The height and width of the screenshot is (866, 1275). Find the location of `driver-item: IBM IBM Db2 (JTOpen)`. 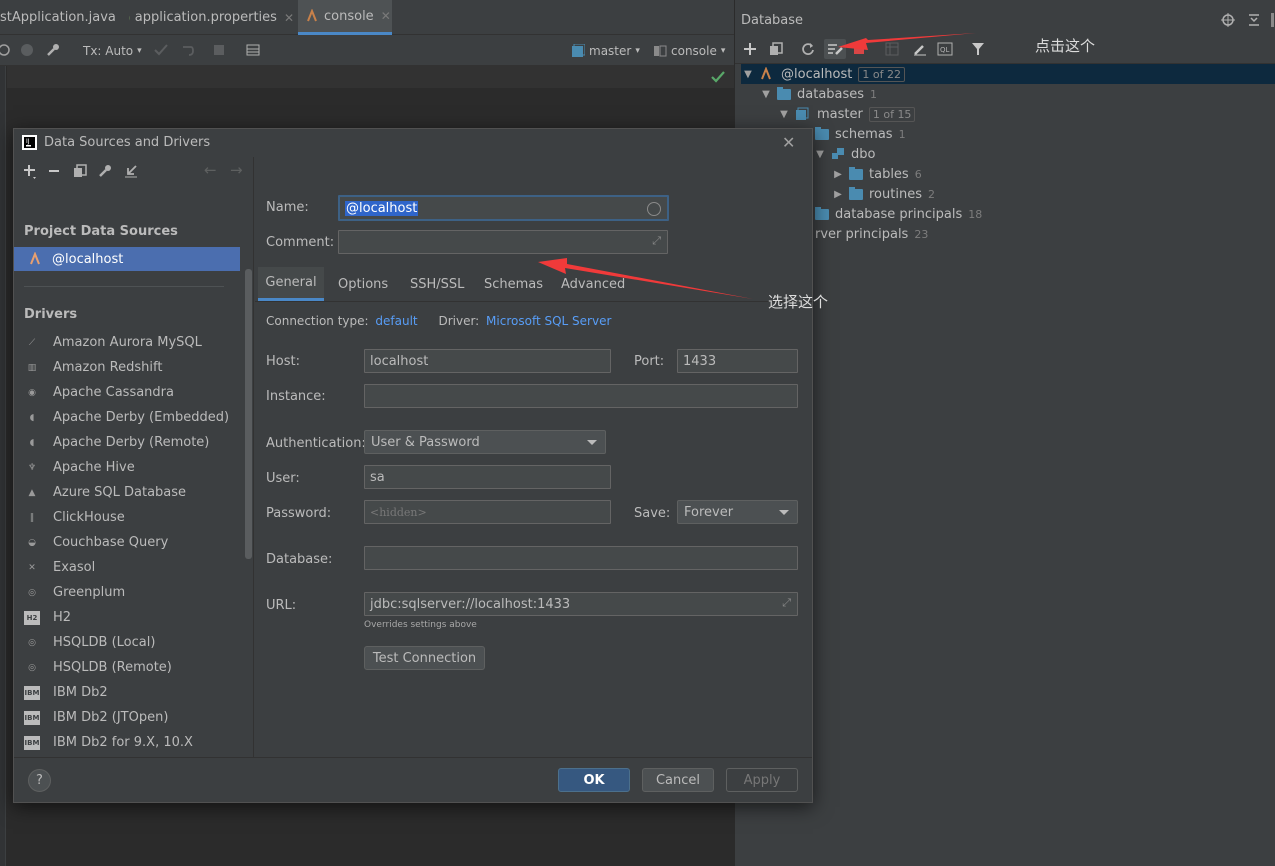

driver-item: IBM IBM Db2 (JTOpen) is located at coordinates (96, 717).